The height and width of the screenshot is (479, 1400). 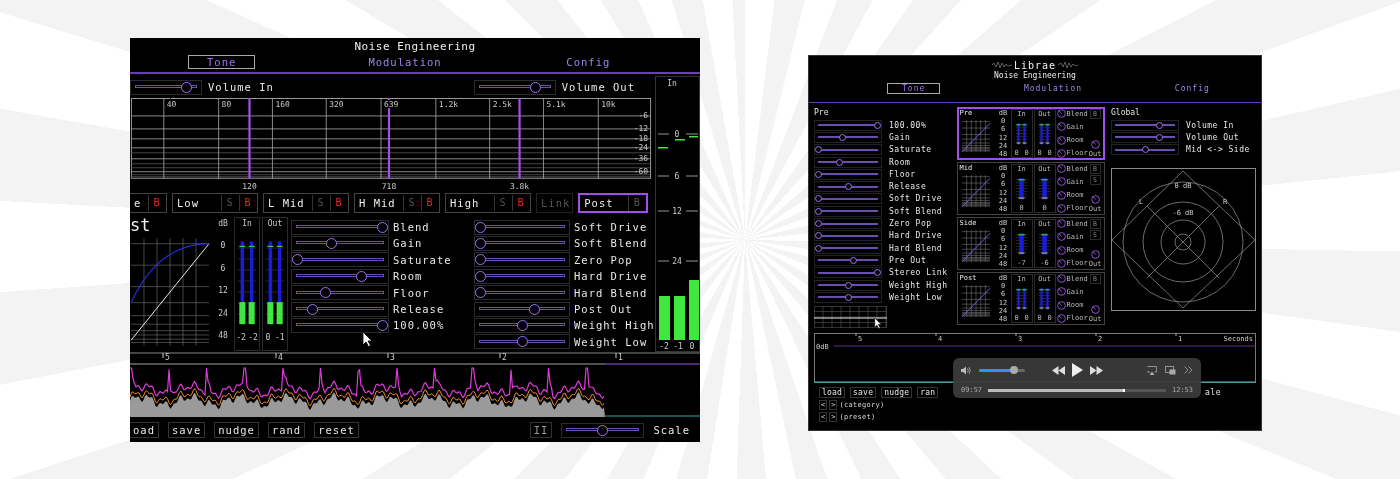 I want to click on volume-icon, so click(x=966, y=370).